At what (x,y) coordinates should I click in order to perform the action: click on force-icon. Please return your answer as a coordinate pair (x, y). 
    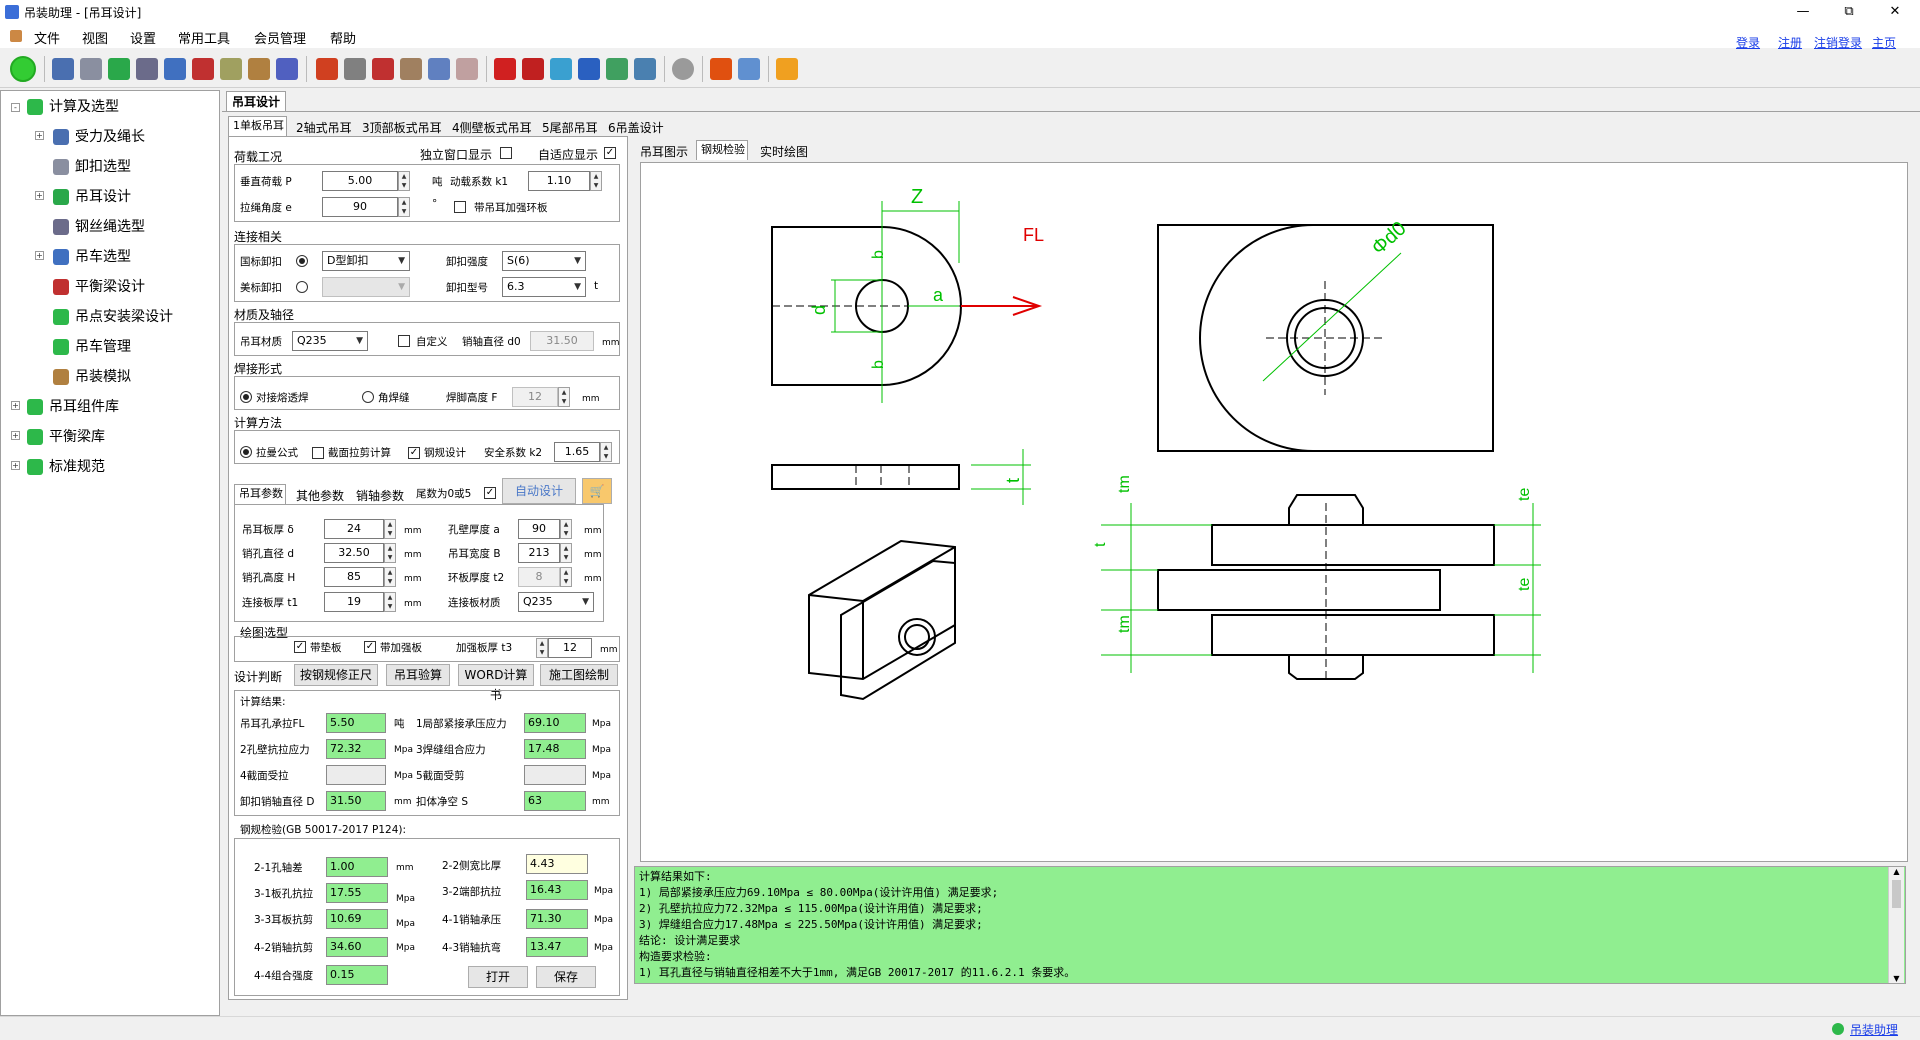
    Looking at the image, I should click on (63, 69).